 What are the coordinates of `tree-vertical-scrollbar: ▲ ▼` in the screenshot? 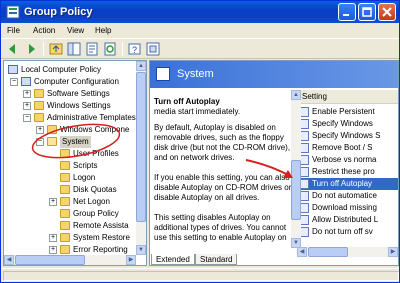 It's located at (141, 158).